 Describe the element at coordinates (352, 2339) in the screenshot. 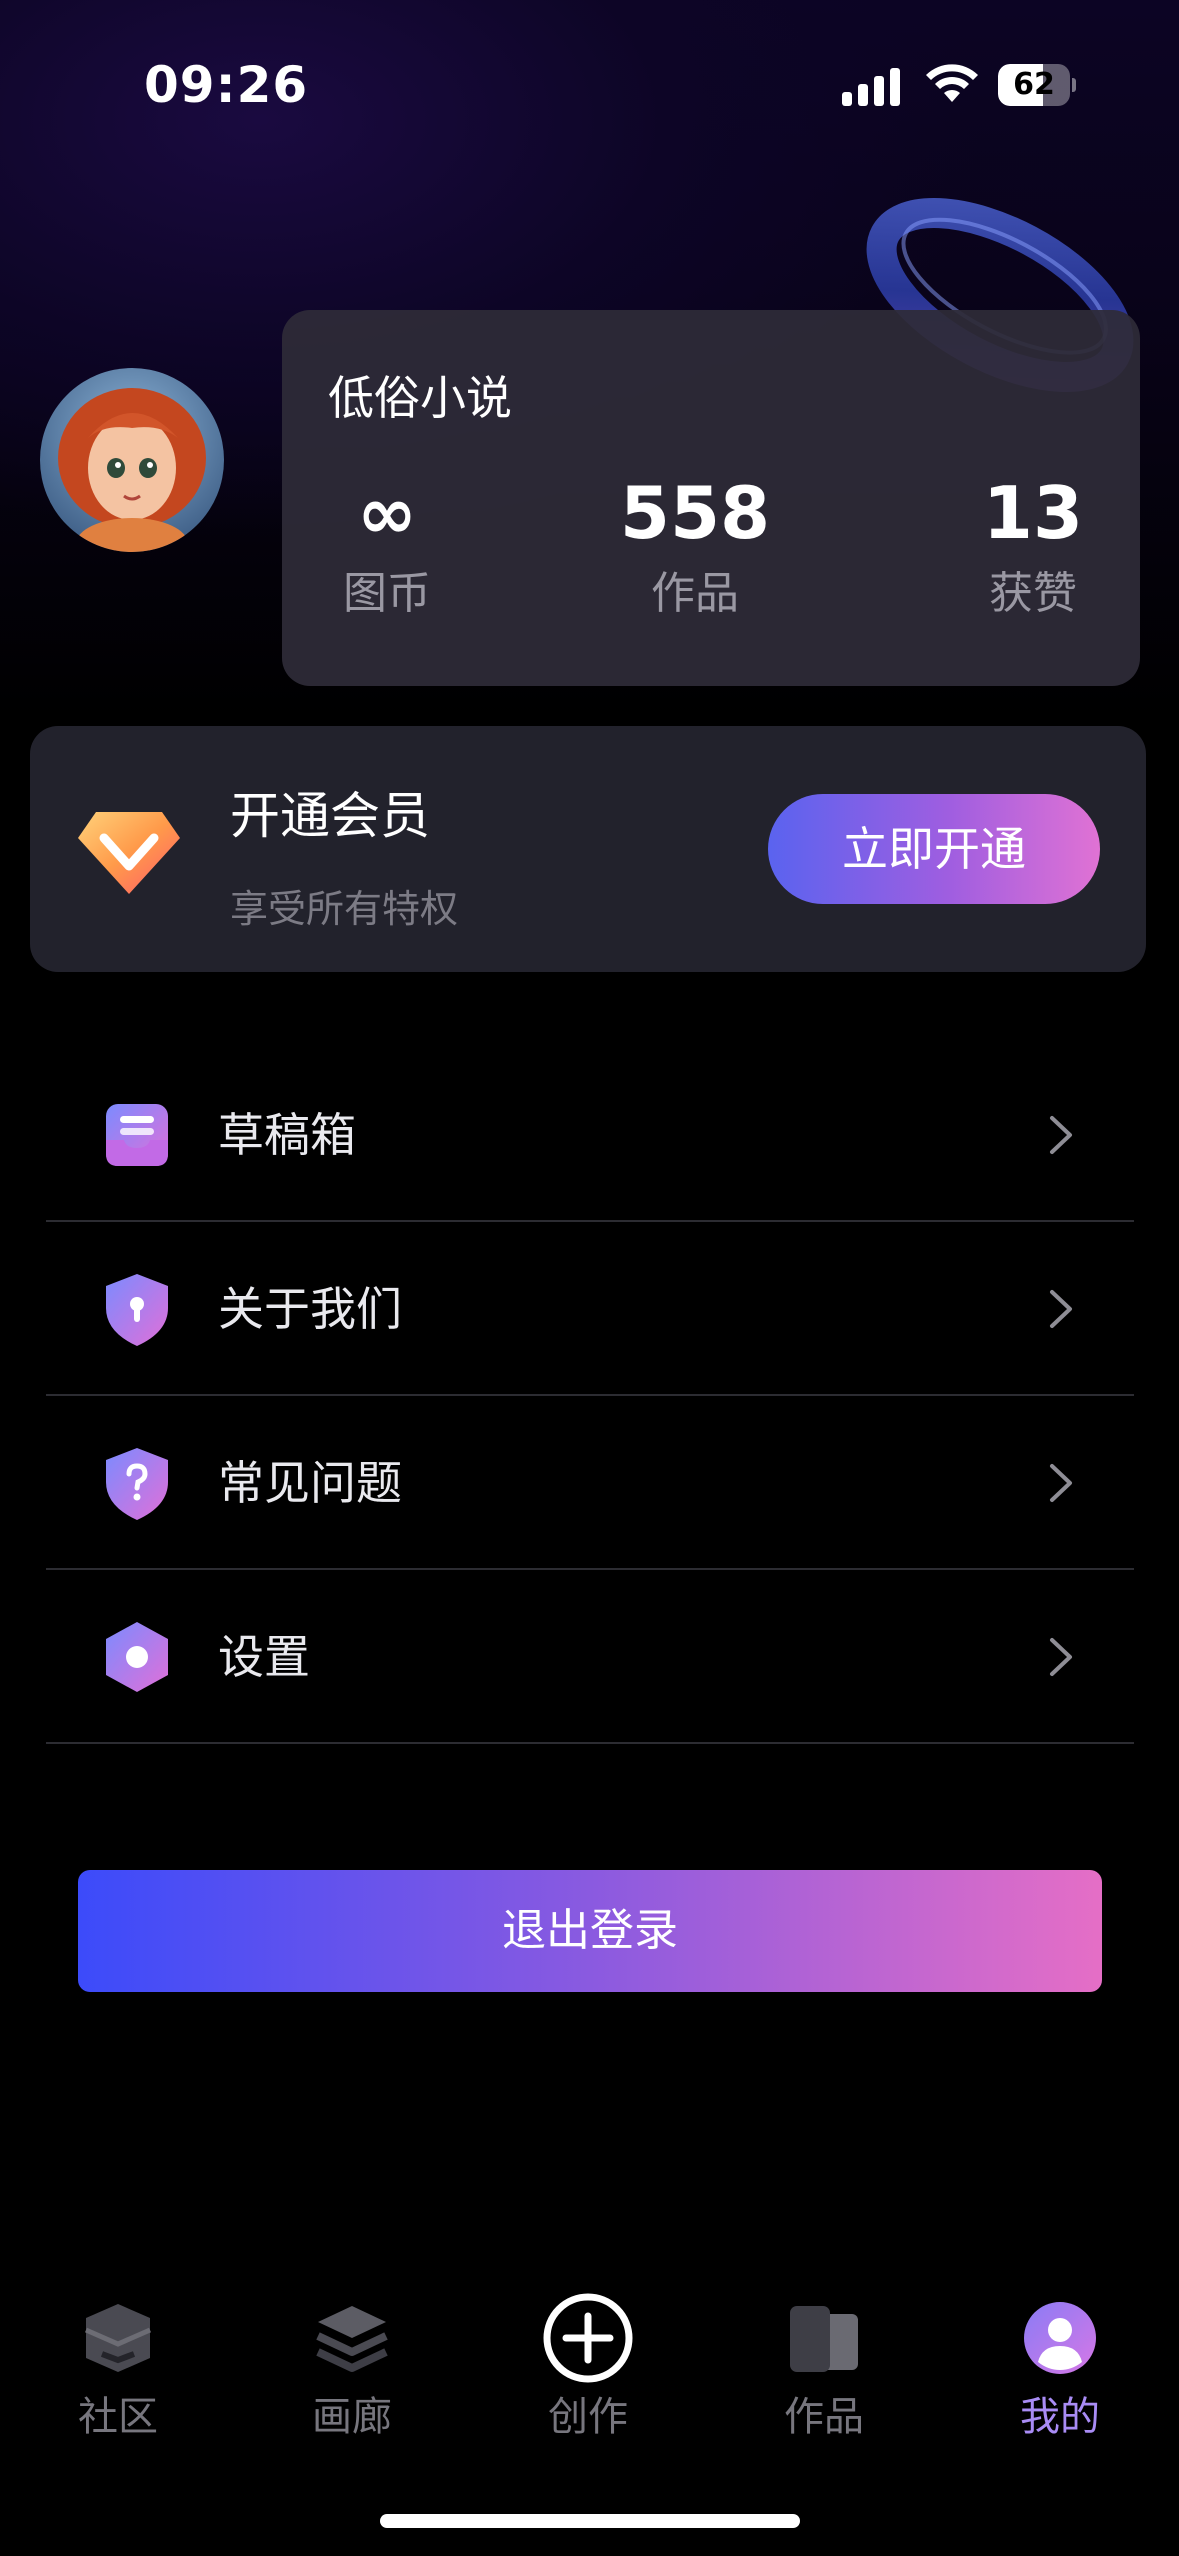

I see `gallery-layers-icon` at that location.